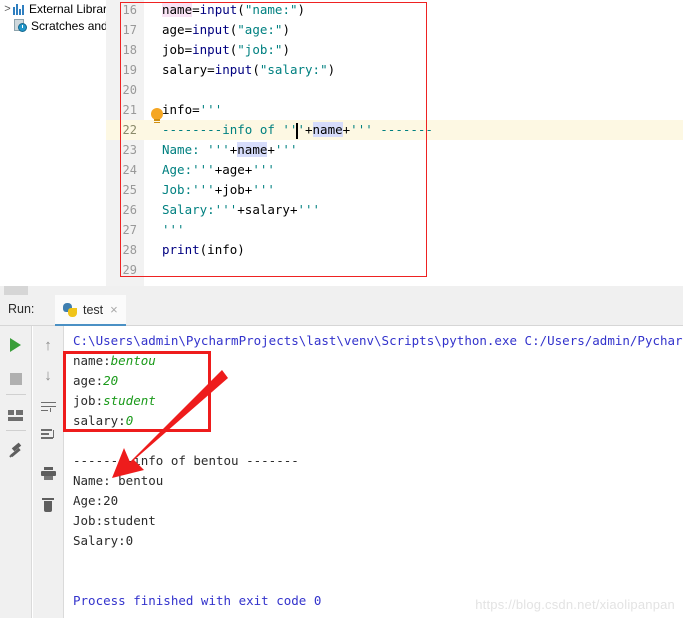  I want to click on stop-button, so click(15, 379).